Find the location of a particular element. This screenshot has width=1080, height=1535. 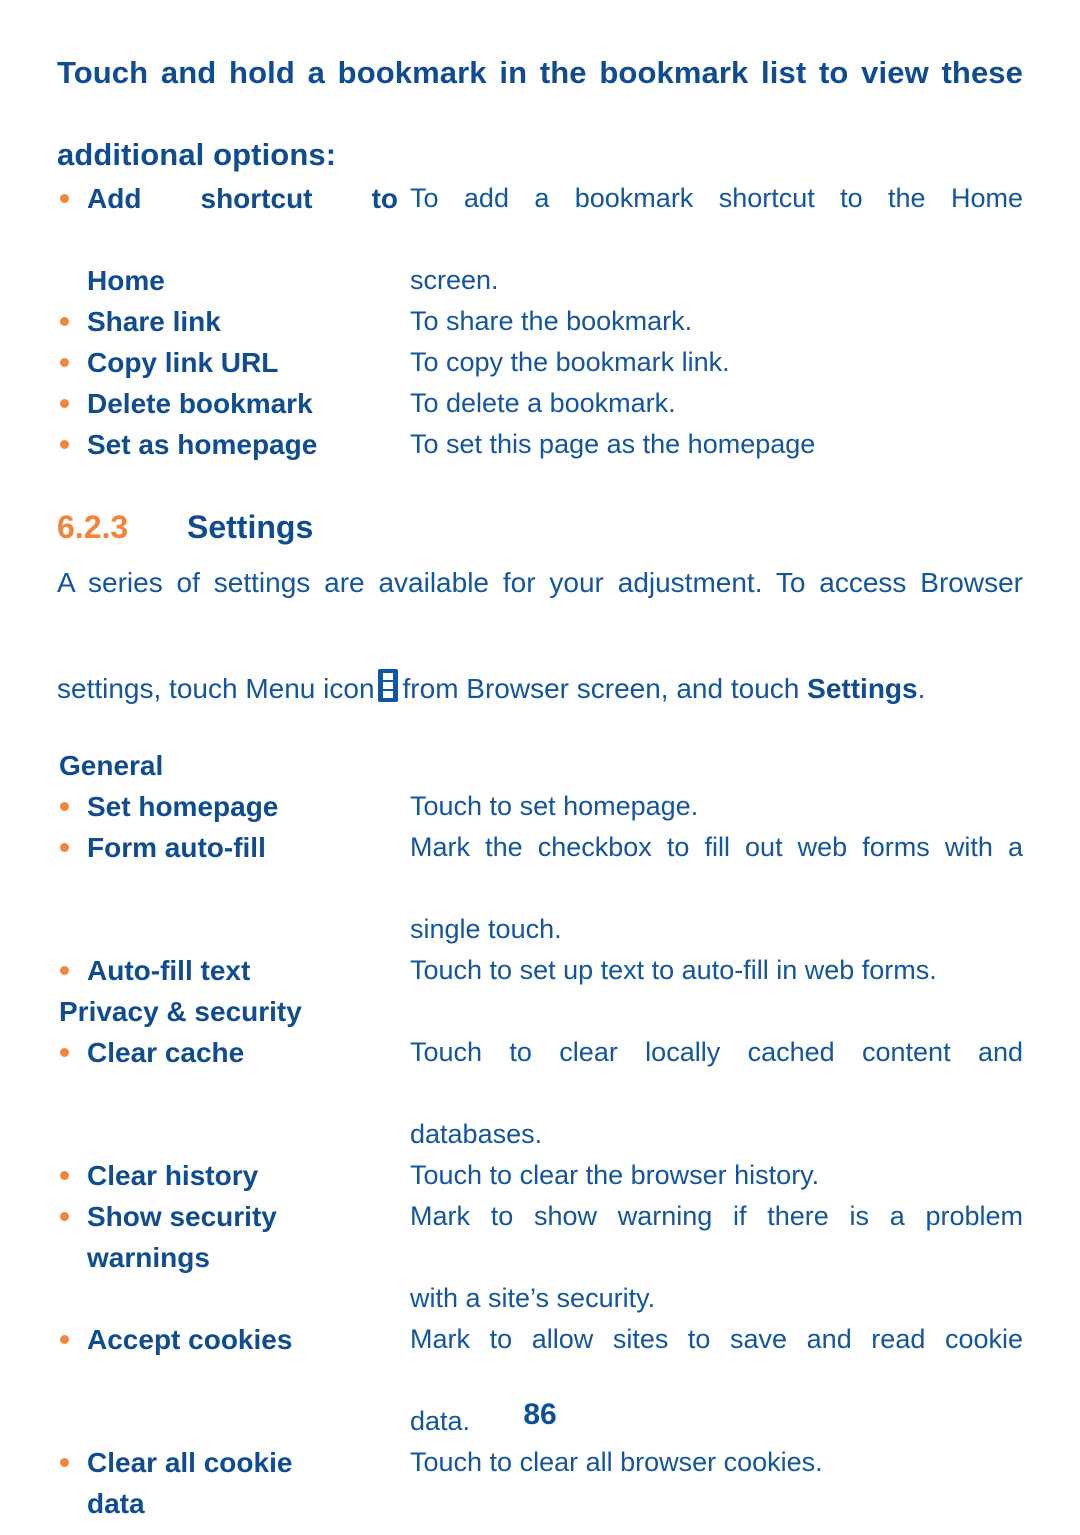

list-item: Copy link URL To copy the bookmark link. is located at coordinates (540, 362).